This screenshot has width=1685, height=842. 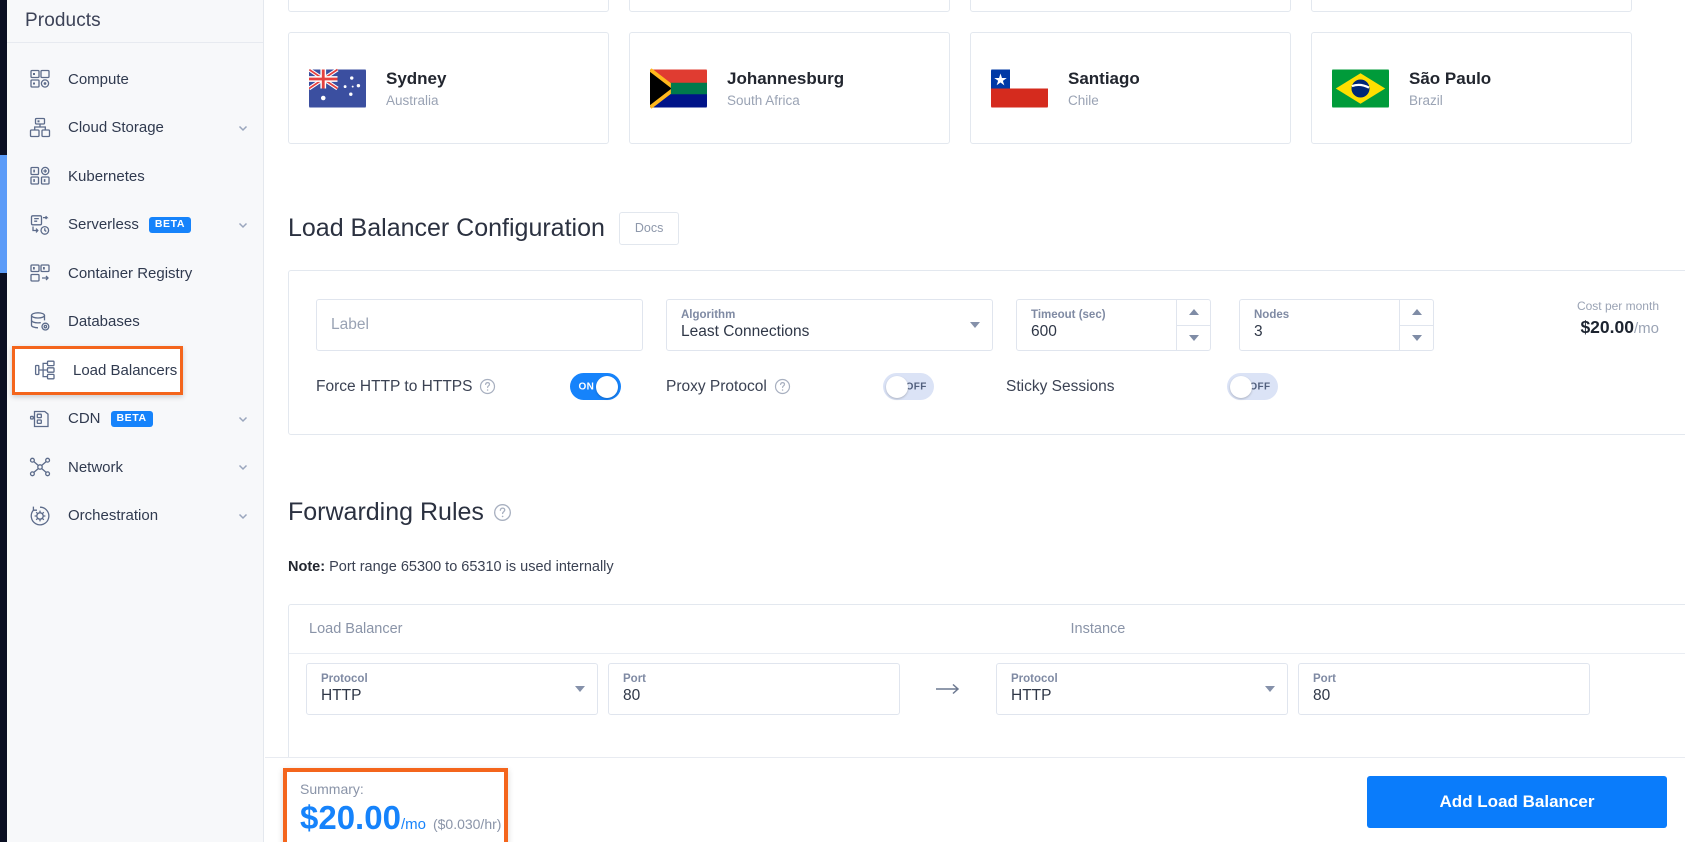 What do you see at coordinates (1193, 337) in the screenshot?
I see `timeout-decrement-button` at bounding box center [1193, 337].